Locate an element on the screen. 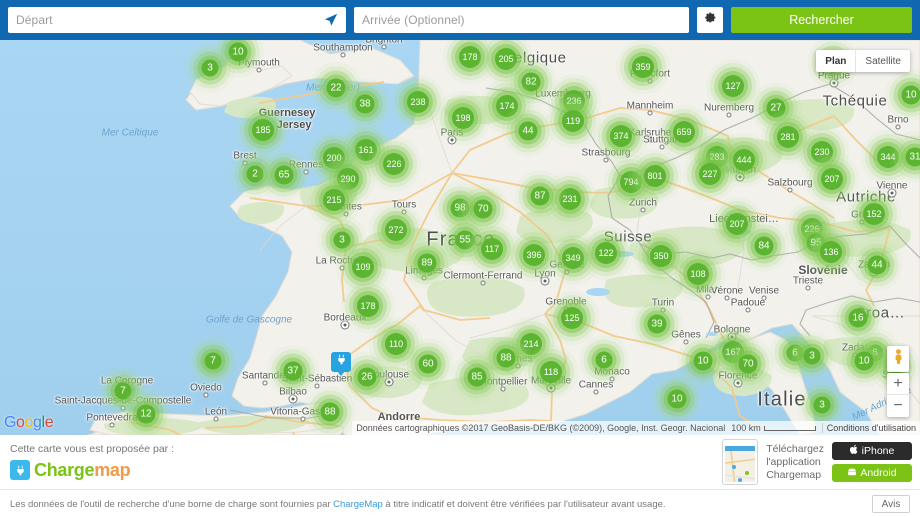  zoom-in-button: + is located at coordinates (898, 384).